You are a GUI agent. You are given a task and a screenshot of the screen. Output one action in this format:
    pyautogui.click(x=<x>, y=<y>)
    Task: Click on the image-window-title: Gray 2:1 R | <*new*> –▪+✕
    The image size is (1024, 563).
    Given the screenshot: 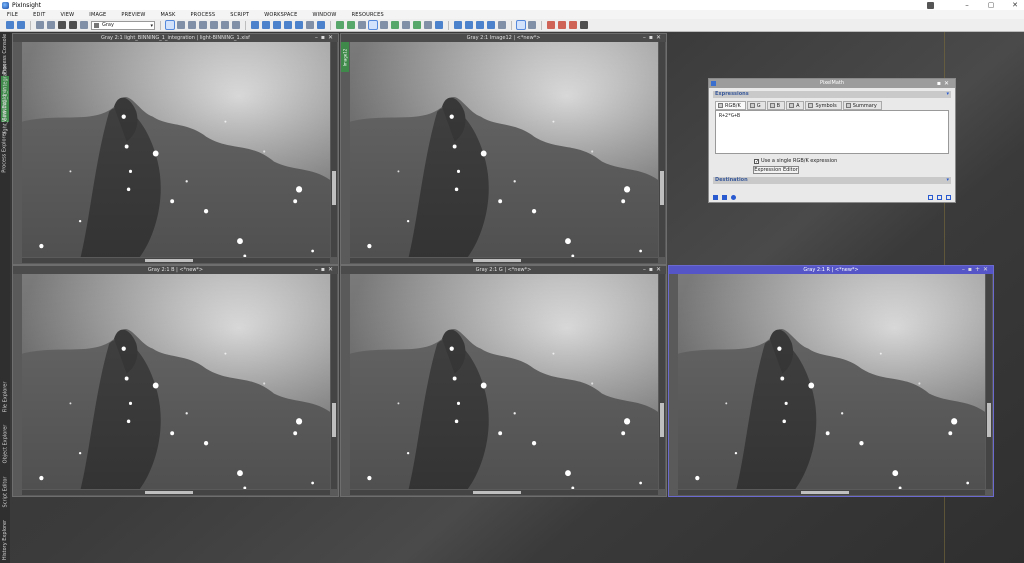 What is the action you would take?
    pyautogui.click(x=831, y=270)
    